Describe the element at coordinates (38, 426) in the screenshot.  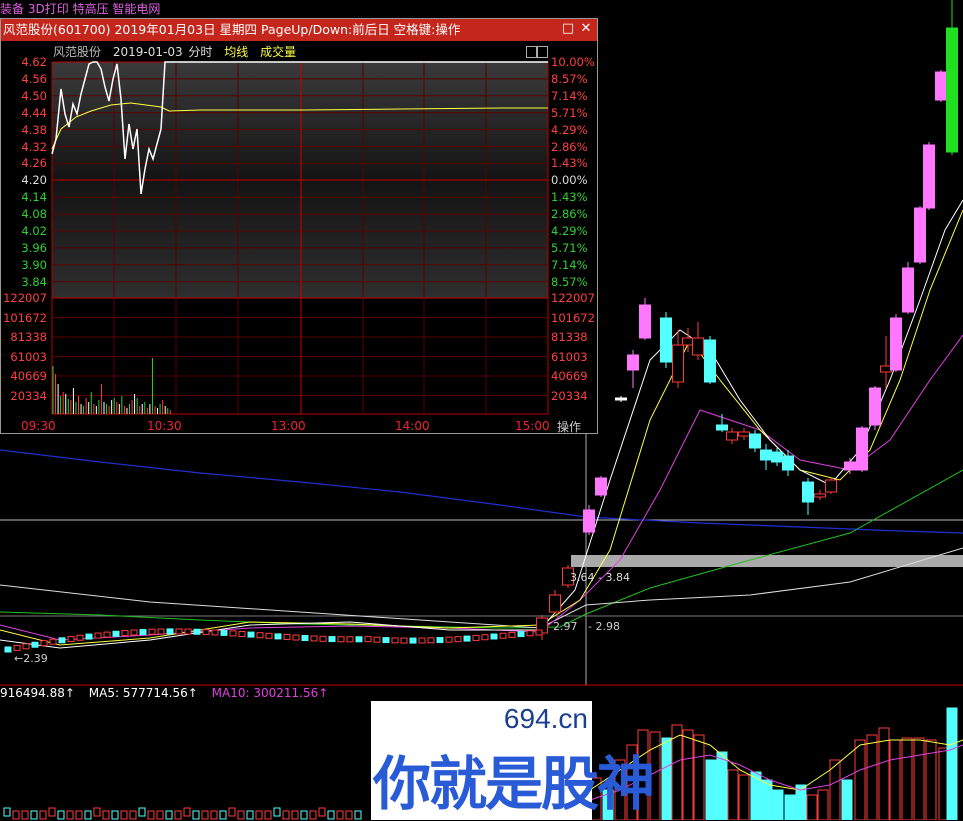
I see `time-tick-0930: 09:30` at that location.